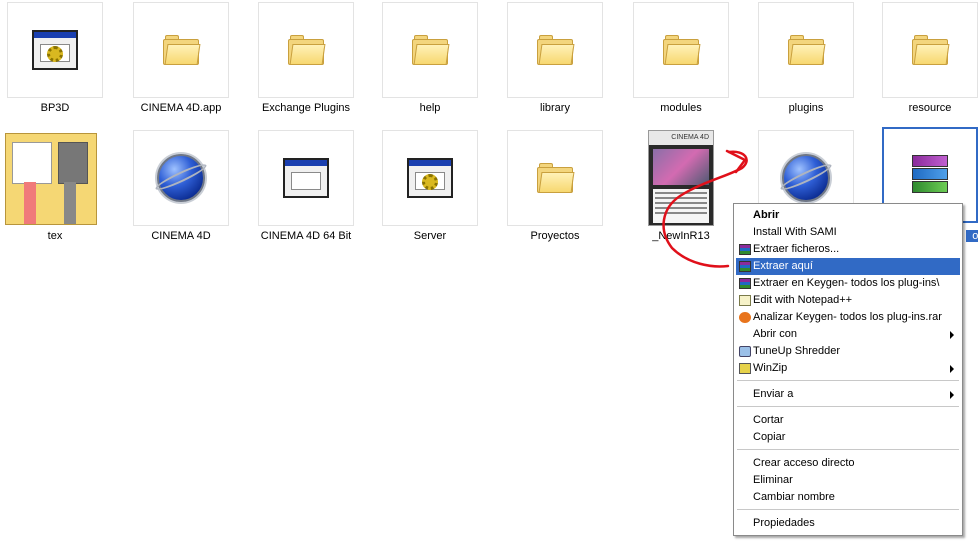 The width and height of the screenshot is (978, 545). I want to click on thumbnail-brand: CINEMA 4D, so click(681, 138).